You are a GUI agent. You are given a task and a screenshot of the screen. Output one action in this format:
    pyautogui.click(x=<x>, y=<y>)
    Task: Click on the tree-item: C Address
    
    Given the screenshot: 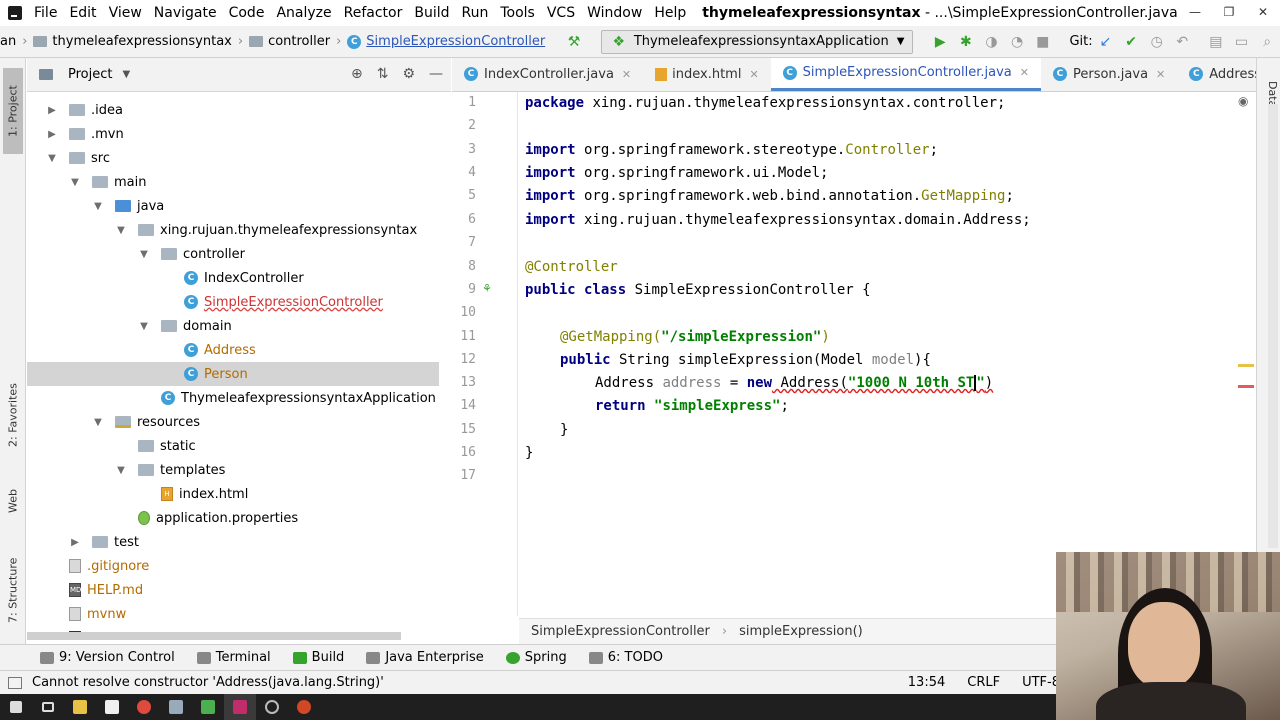 What is the action you would take?
    pyautogui.click(x=233, y=350)
    